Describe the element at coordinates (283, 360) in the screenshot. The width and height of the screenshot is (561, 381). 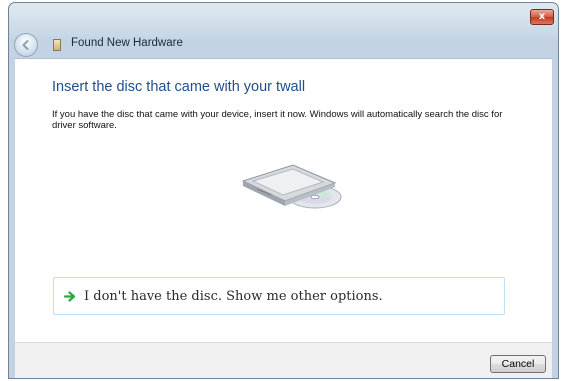
I see `button-bar: Cancel` at that location.